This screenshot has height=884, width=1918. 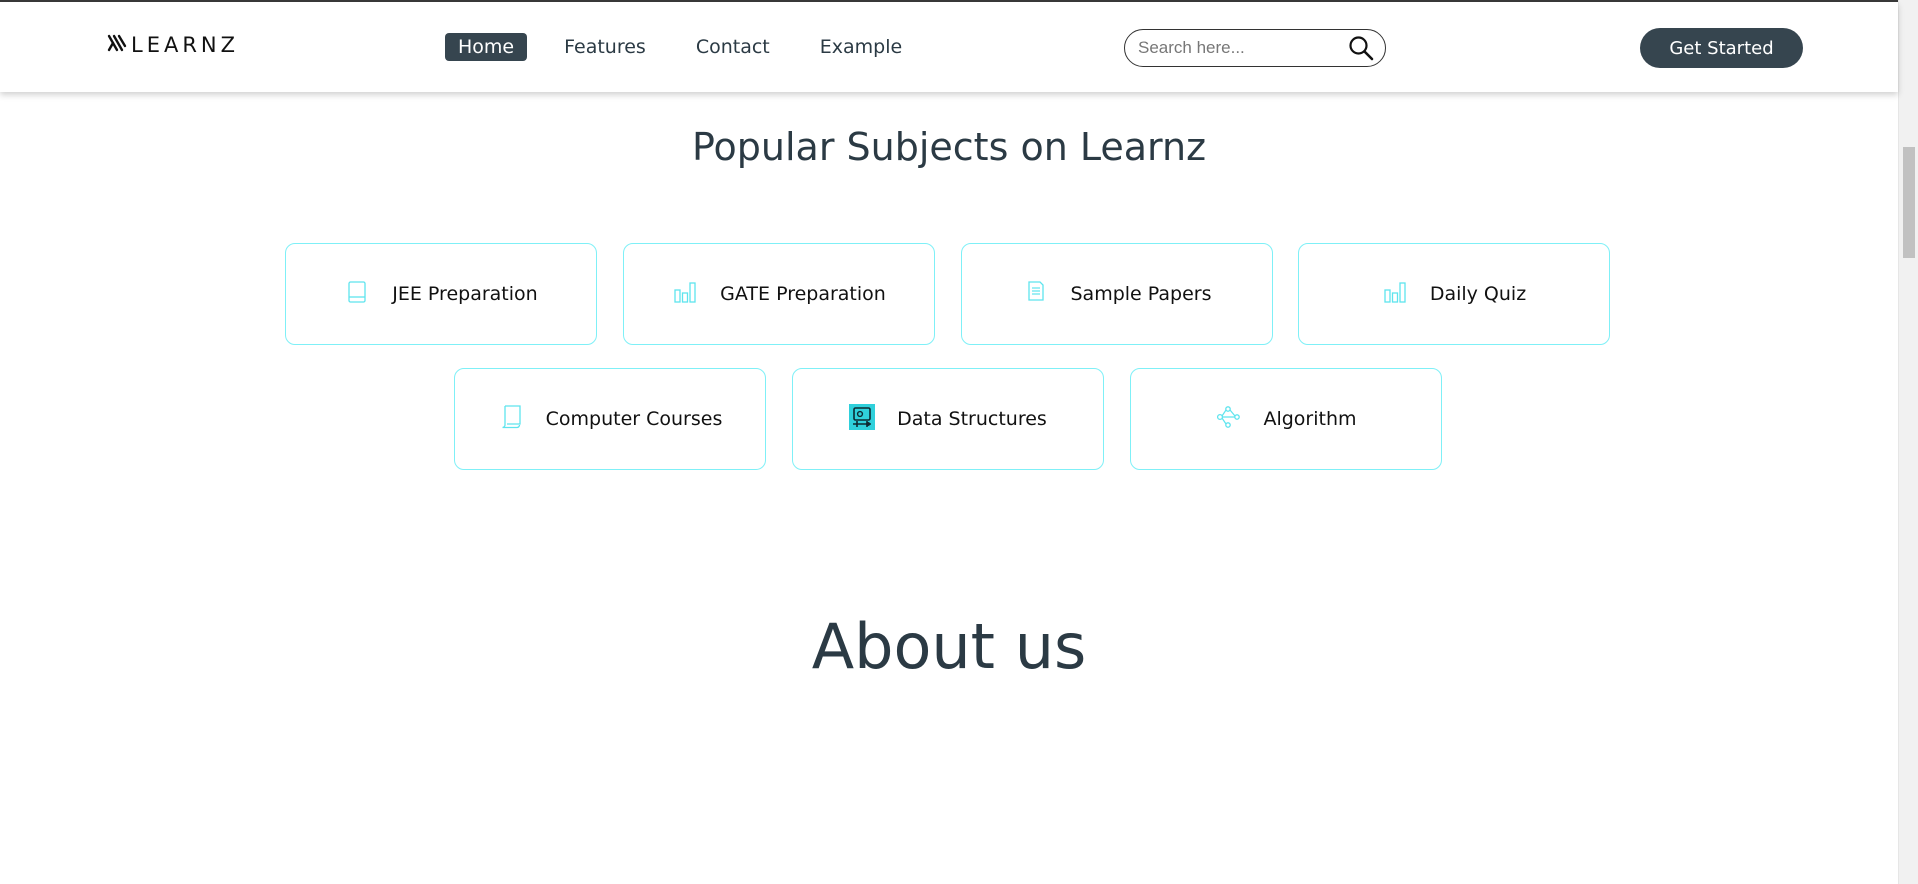 I want to click on subject-card-label: GATE Preparation, so click(x=803, y=294).